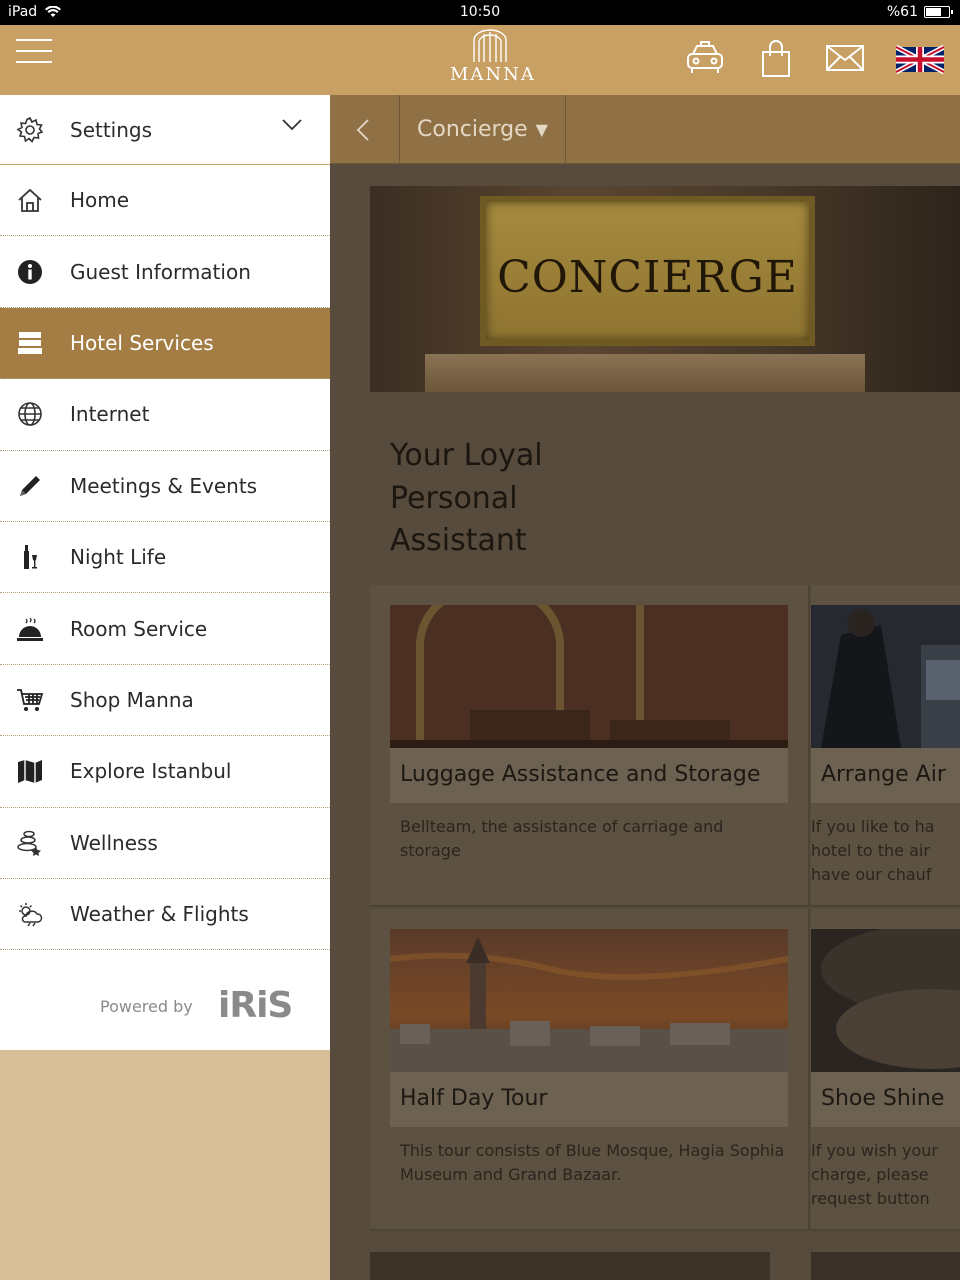  I want to click on battery-icon, so click(938, 12).